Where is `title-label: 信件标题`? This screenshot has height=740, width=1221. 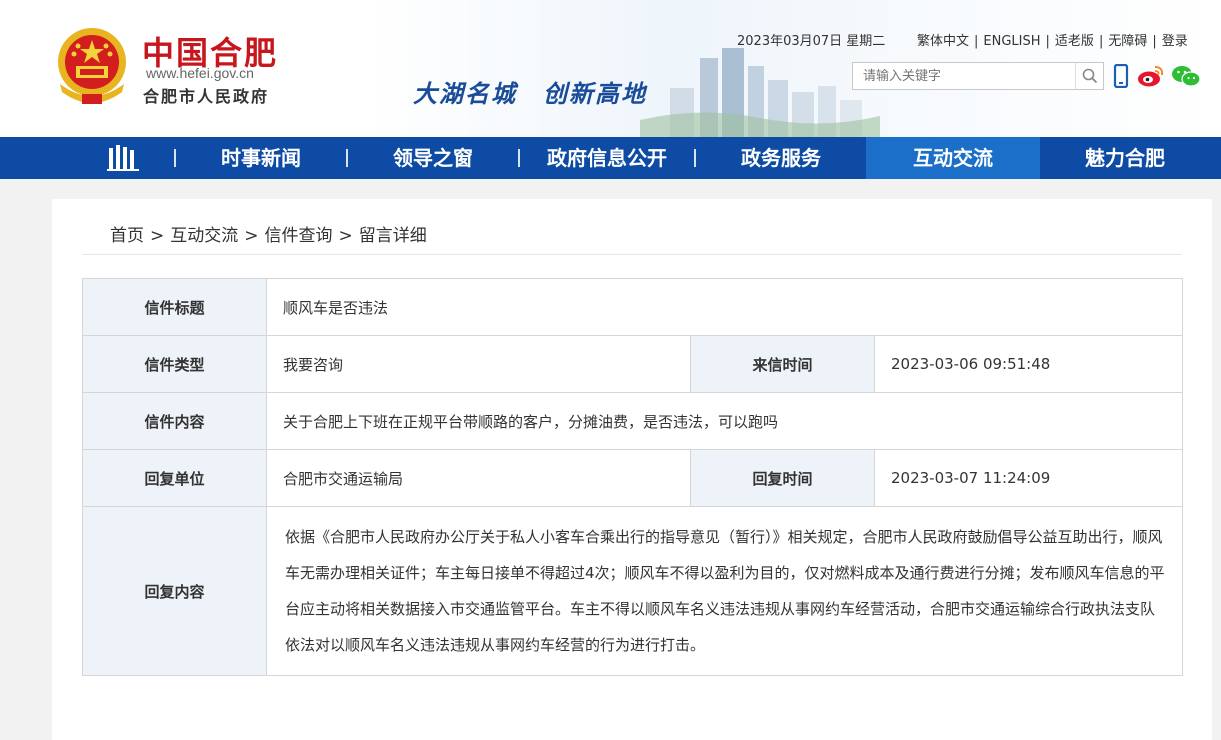
title-label: 信件标题 is located at coordinates (174, 307).